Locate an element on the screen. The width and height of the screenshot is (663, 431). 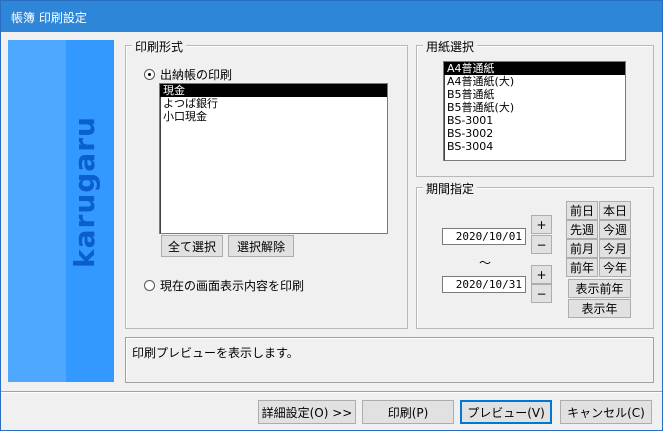
this-year-button: 今年 is located at coordinates (615, 267).